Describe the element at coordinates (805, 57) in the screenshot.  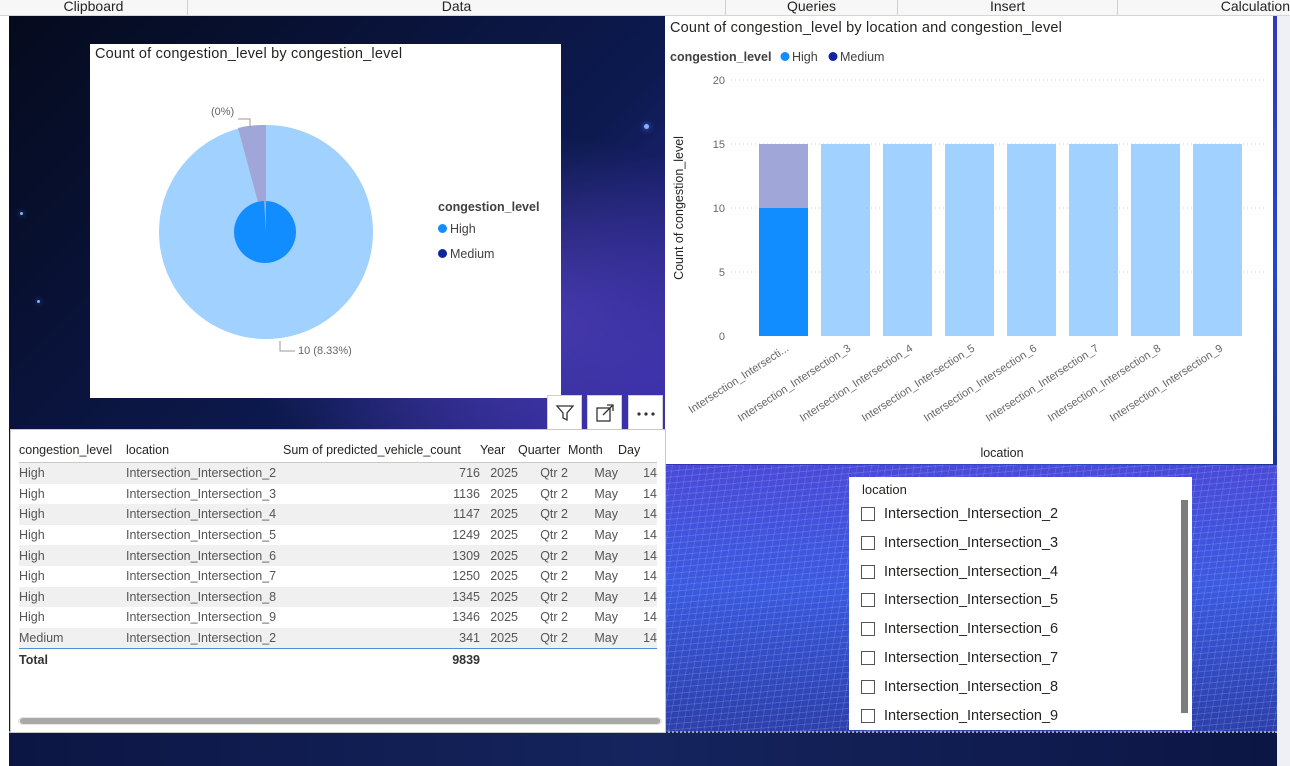
I see `bar-legend-item-high: High` at that location.